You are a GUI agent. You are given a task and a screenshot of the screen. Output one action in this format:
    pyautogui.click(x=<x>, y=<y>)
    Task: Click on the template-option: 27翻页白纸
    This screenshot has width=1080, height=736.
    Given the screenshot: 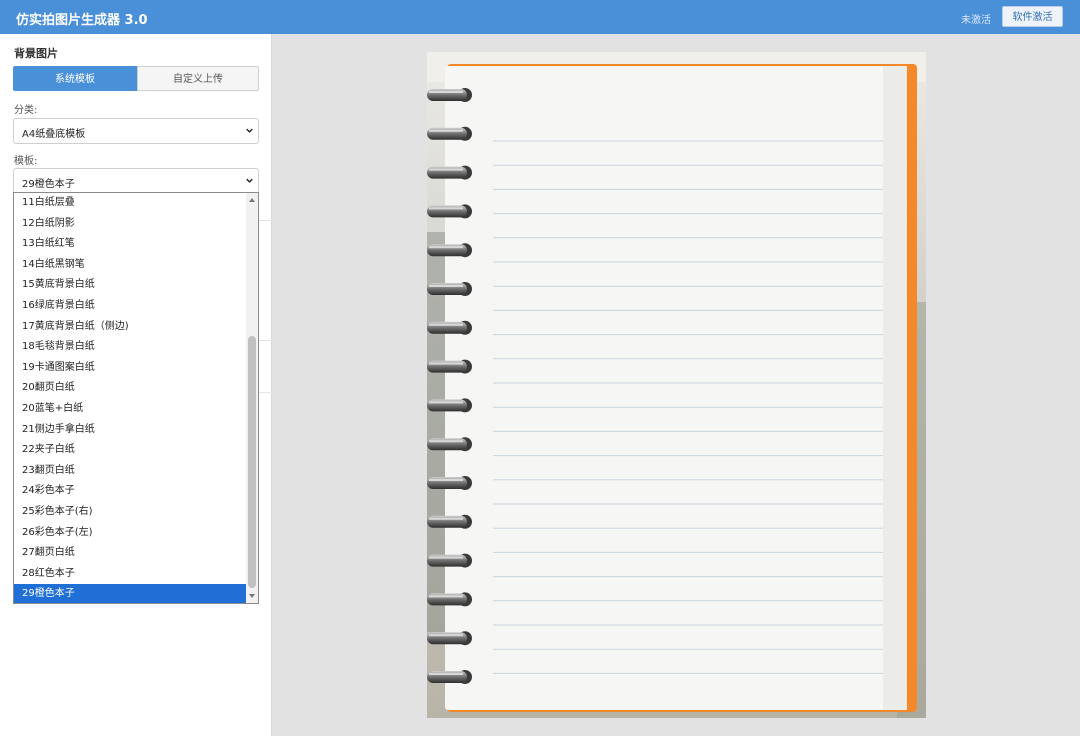 What is the action you would take?
    pyautogui.click(x=130, y=553)
    